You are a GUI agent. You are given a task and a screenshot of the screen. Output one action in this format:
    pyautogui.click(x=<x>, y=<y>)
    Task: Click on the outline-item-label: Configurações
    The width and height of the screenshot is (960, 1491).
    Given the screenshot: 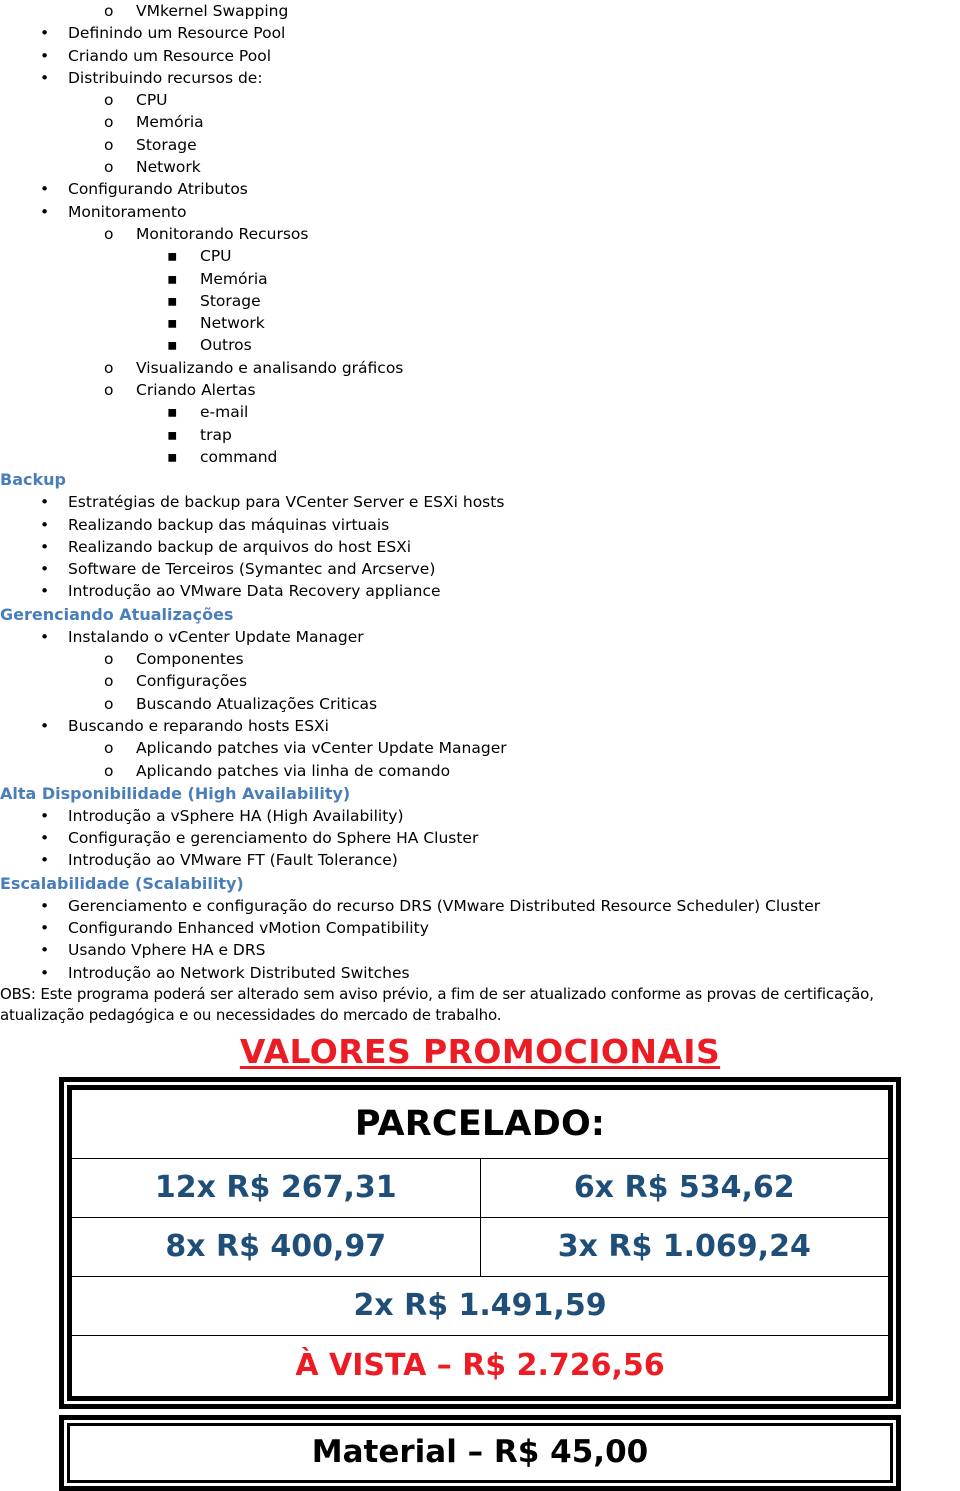 What is the action you would take?
    pyautogui.click(x=192, y=681)
    